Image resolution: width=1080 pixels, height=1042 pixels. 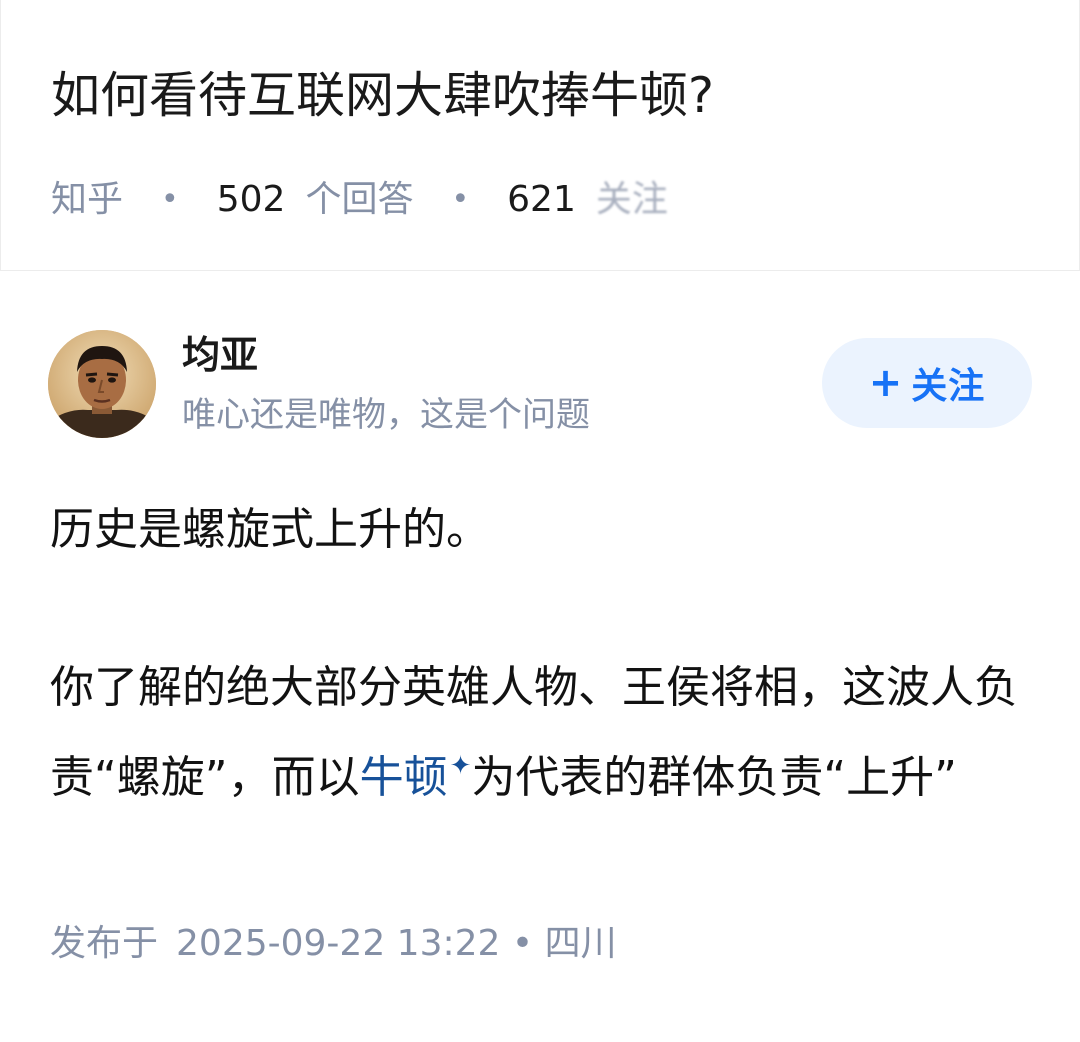 I want to click on sparkle-icon: ✦, so click(x=460, y=766).